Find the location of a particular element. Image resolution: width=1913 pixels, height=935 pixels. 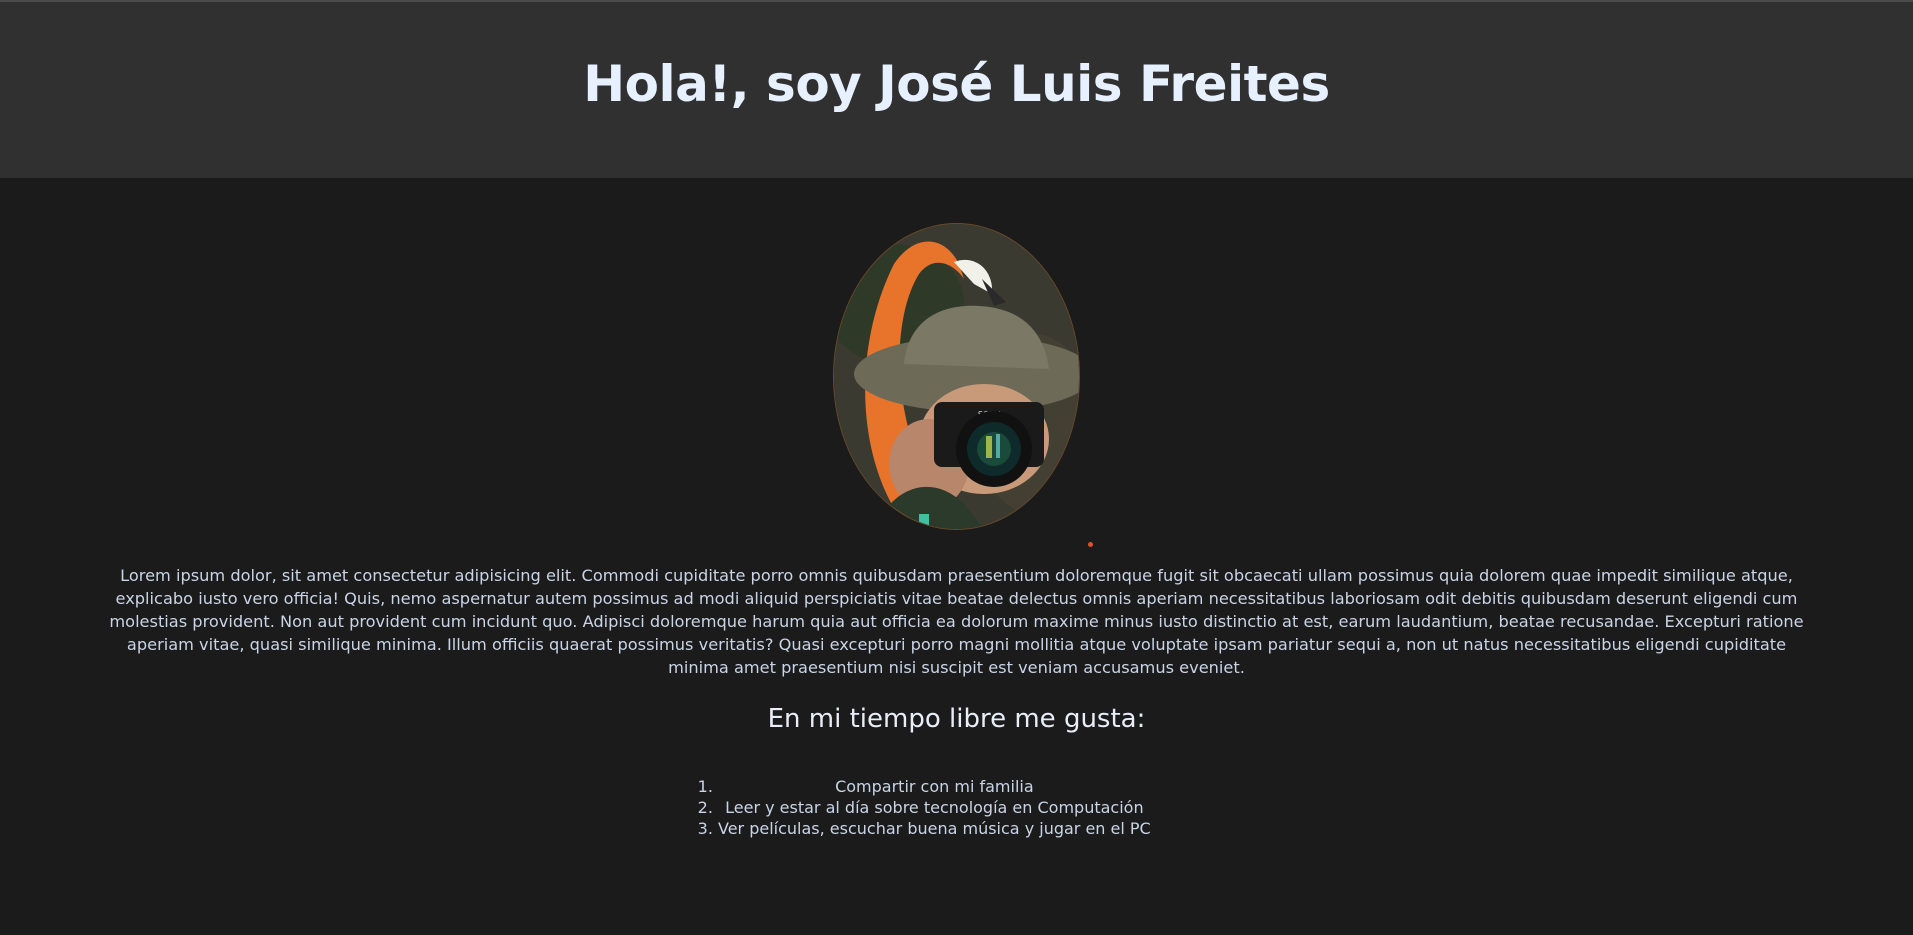

accent-dot is located at coordinates (1090, 544).